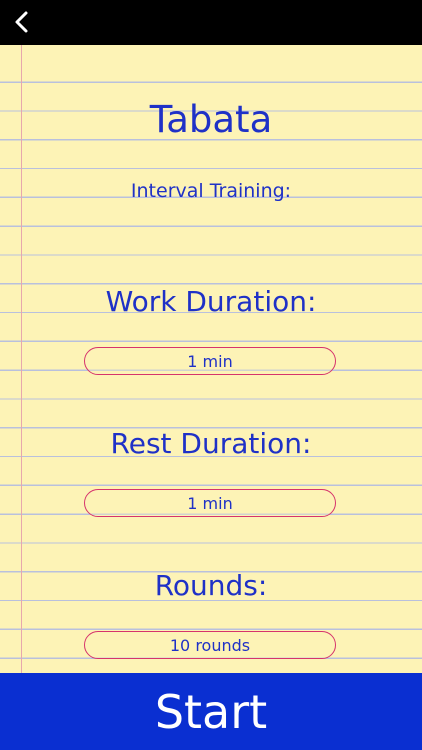 Image resolution: width=422 pixels, height=750 pixels. I want to click on work-duration-field: 1 min, so click(210, 361).